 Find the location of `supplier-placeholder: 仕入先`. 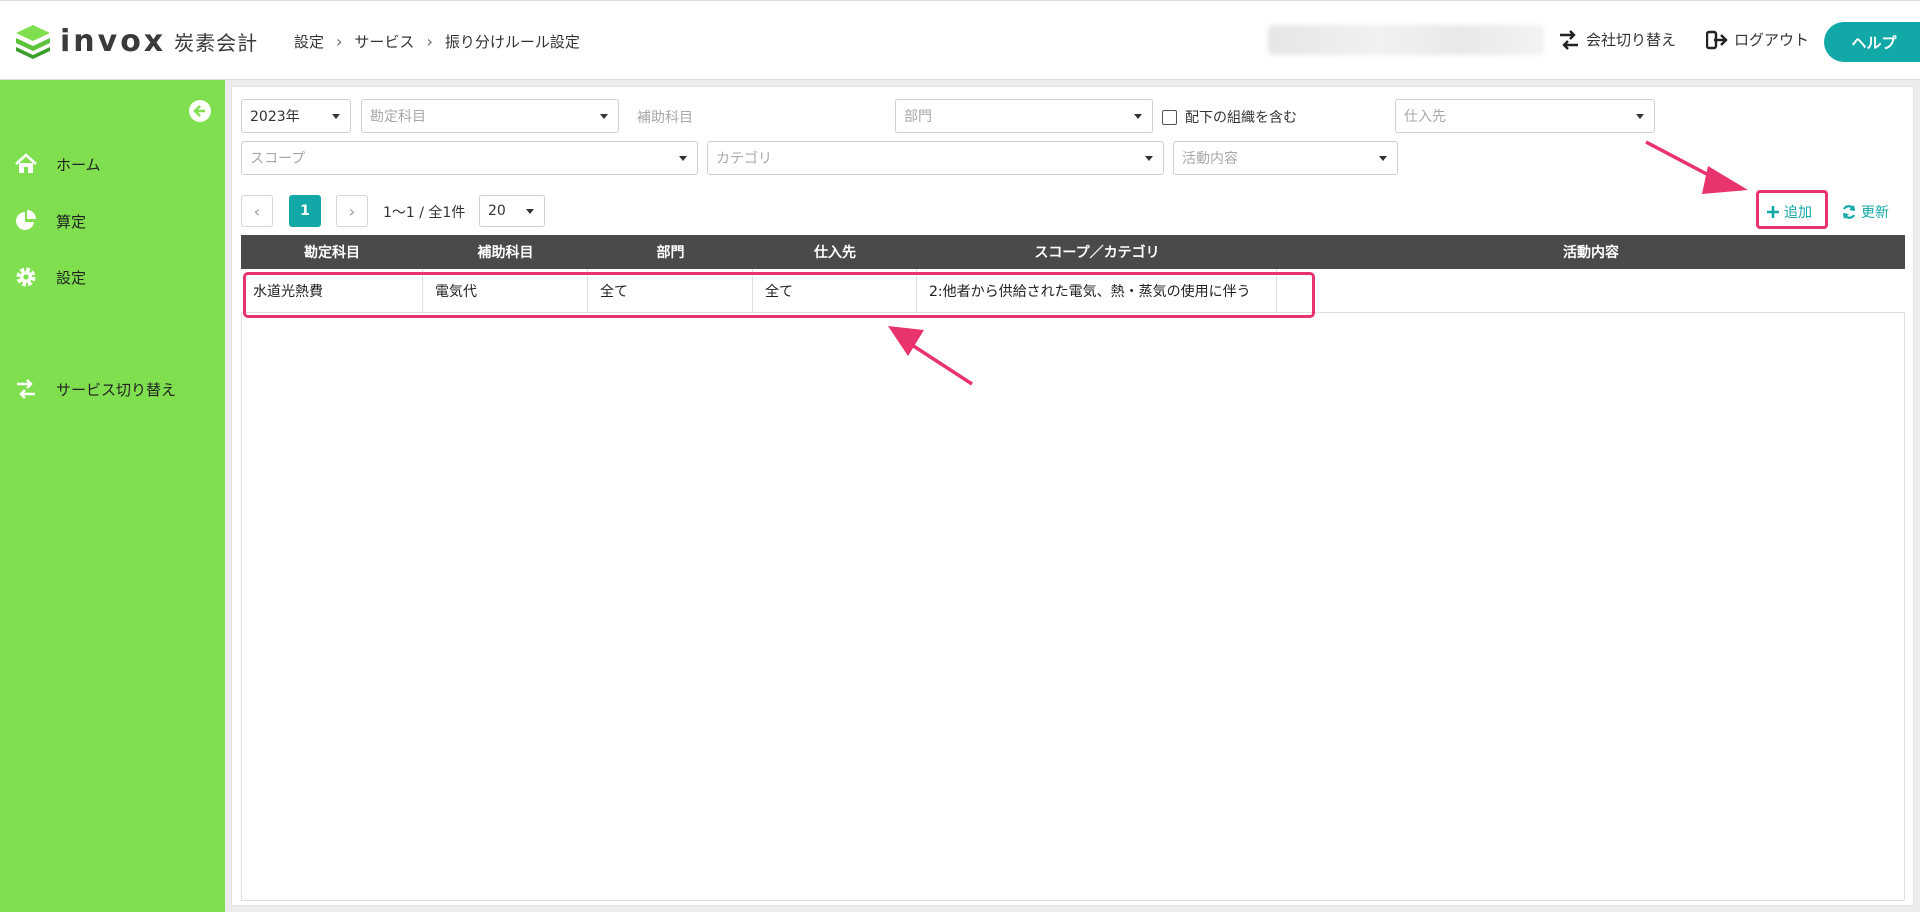

supplier-placeholder: 仕入先 is located at coordinates (1425, 117).